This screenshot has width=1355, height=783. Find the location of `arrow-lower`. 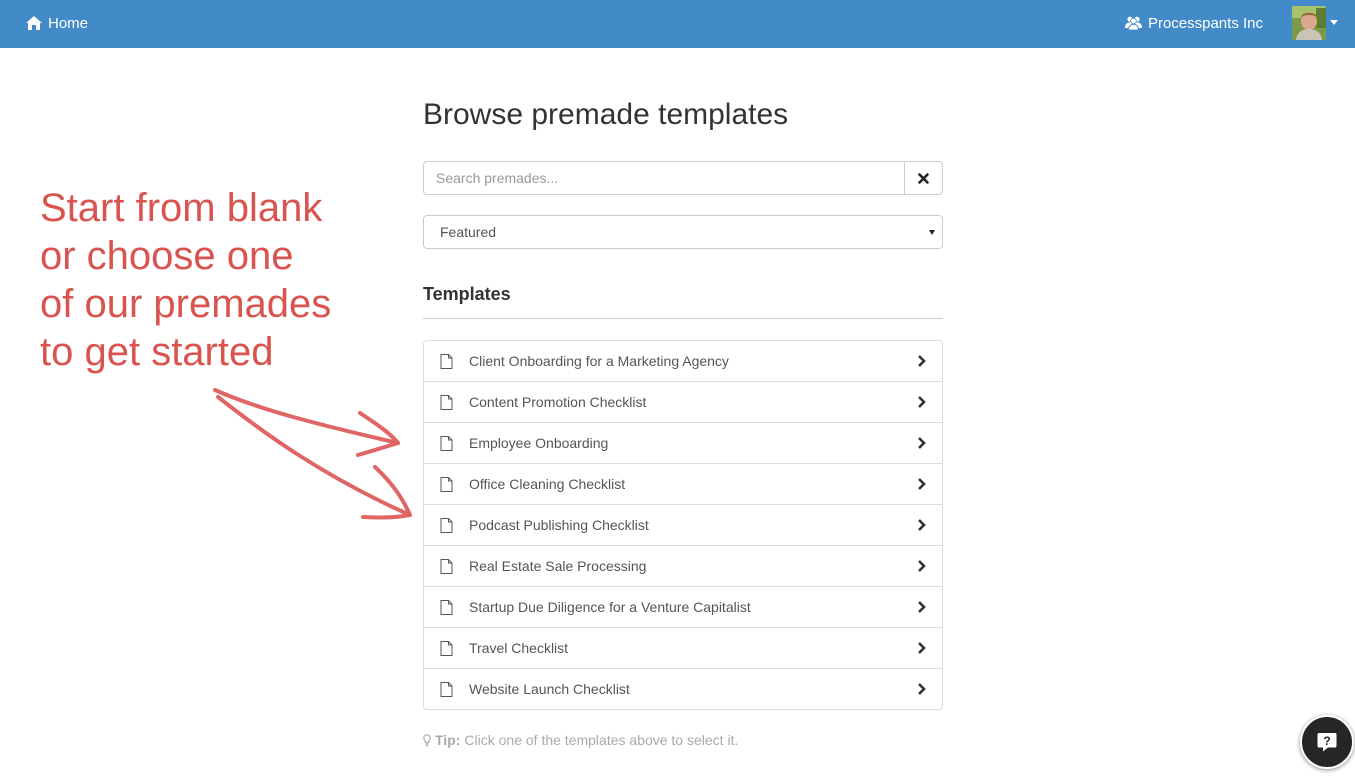

arrow-lower is located at coordinates (314, 456).